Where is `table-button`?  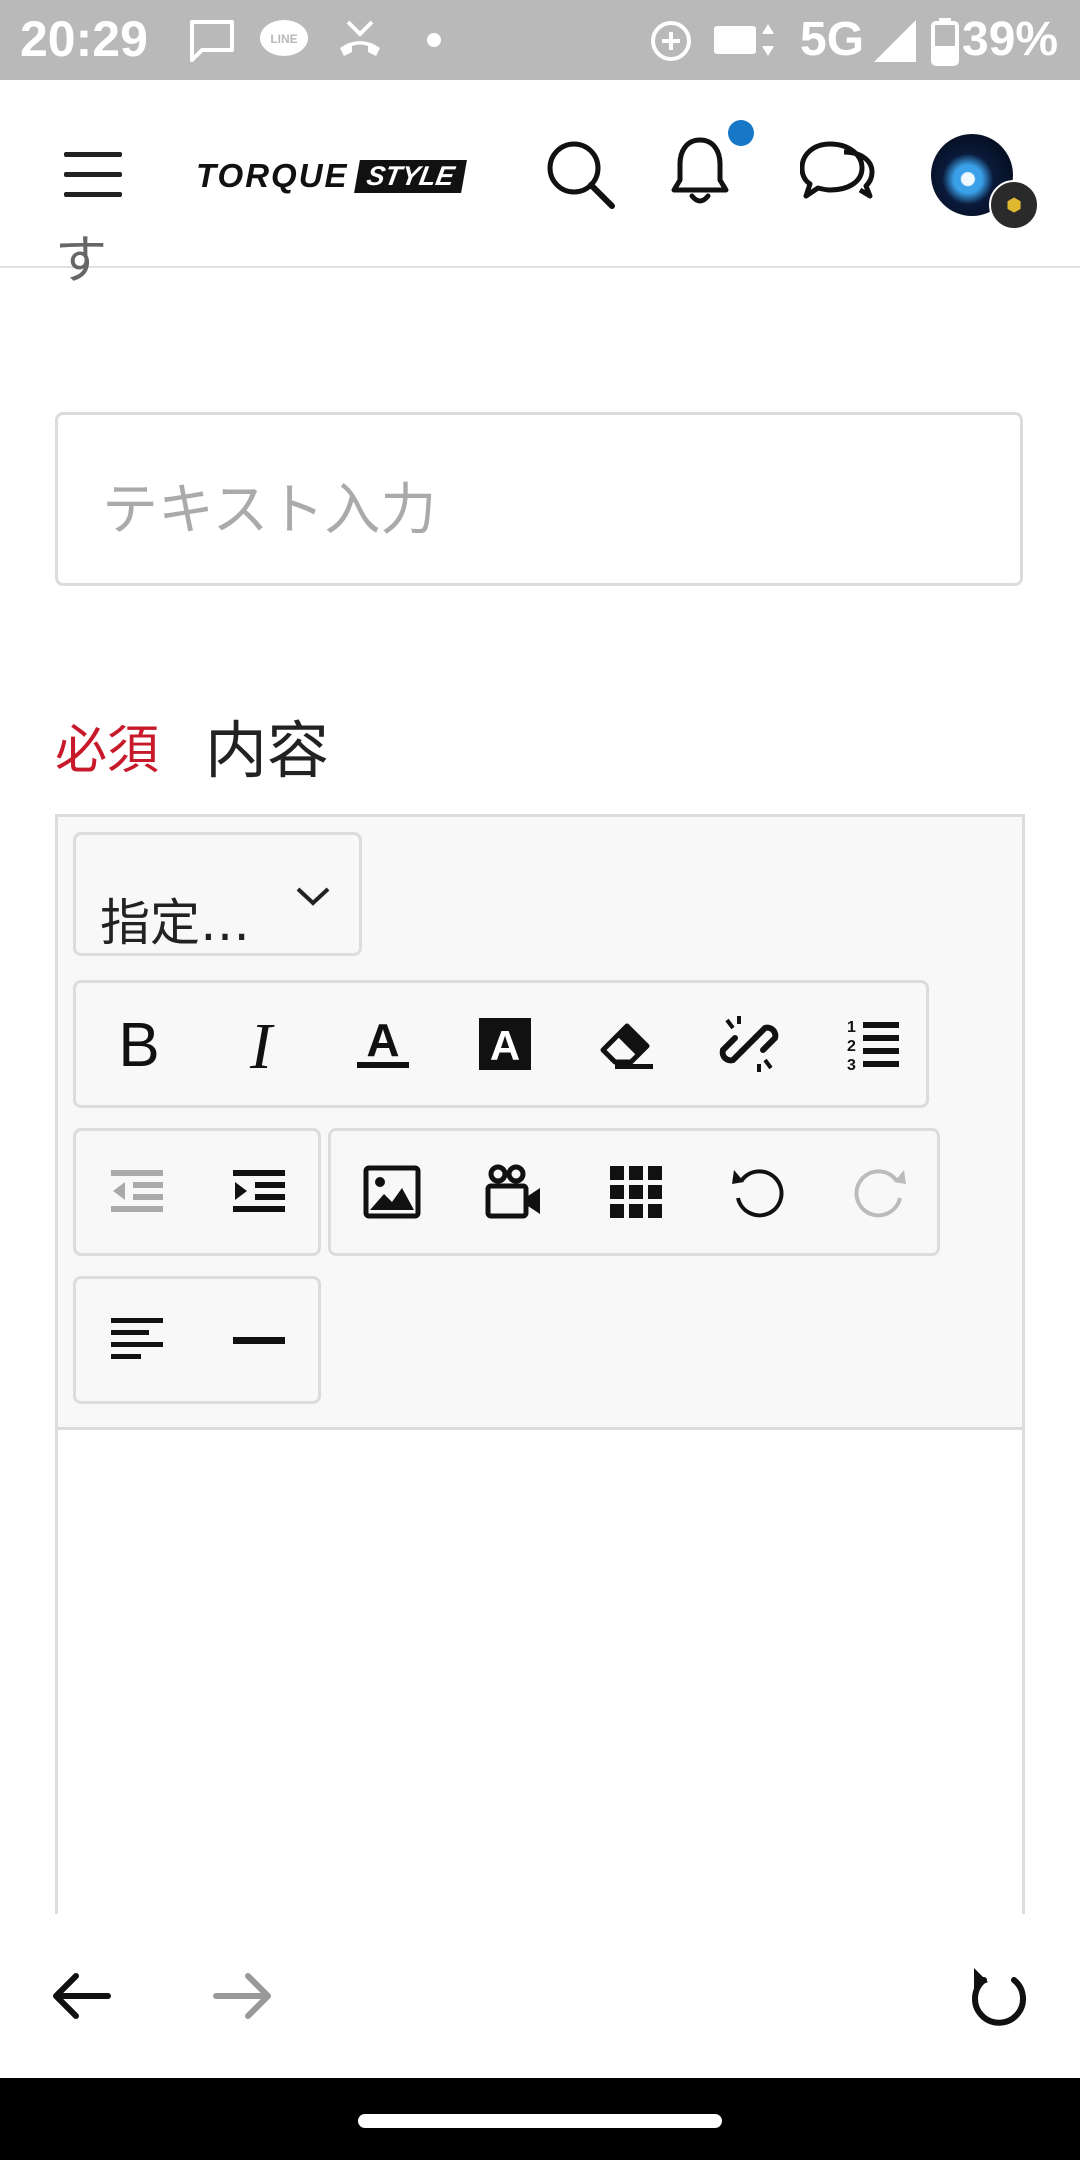 table-button is located at coordinates (636, 1192).